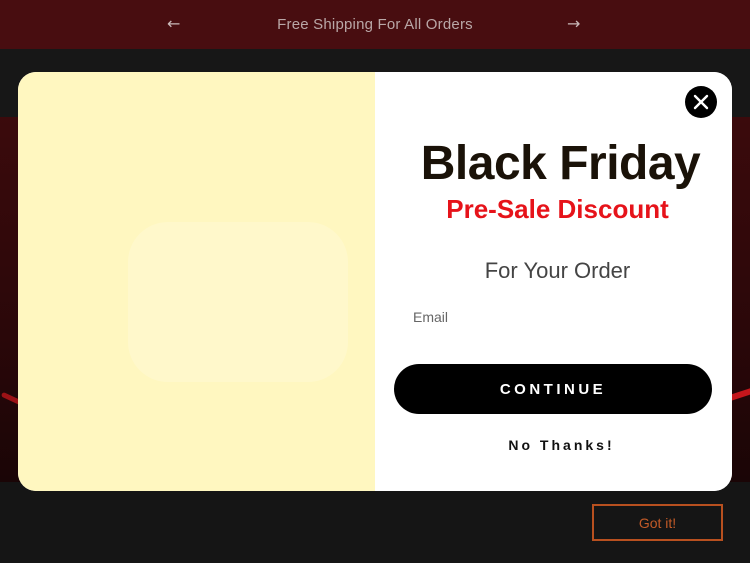 The height and width of the screenshot is (563, 750). What do you see at coordinates (555, 317) in the screenshot?
I see `email-field` at bounding box center [555, 317].